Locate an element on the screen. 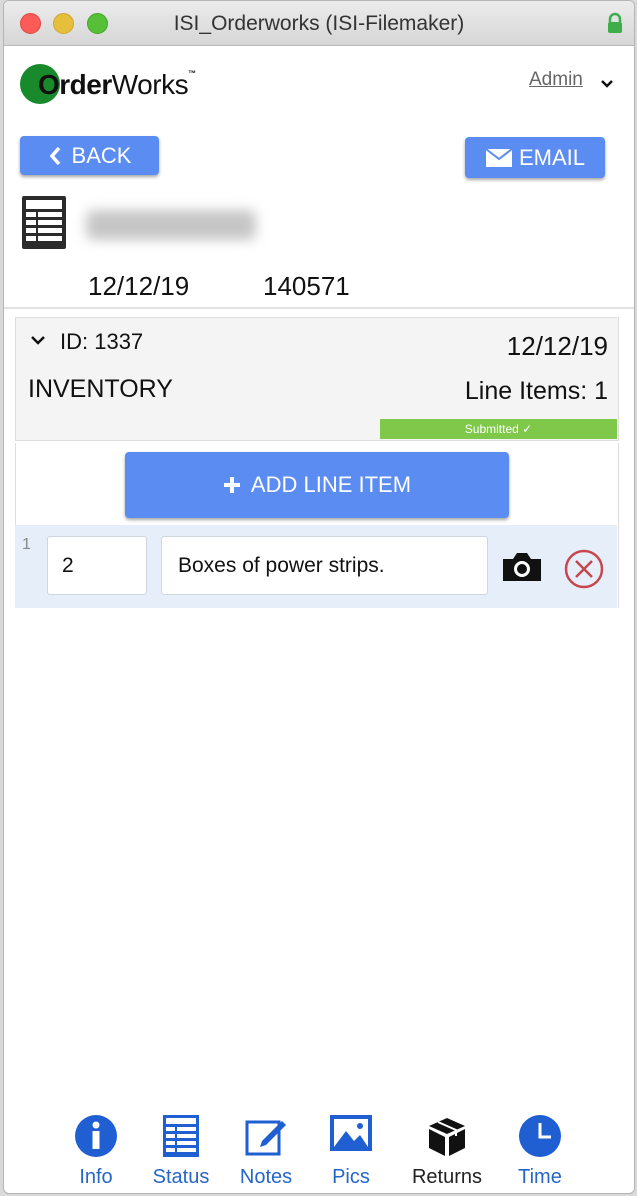 The height and width of the screenshot is (1196, 637). line-item-index: 1 is located at coordinates (26, 544).